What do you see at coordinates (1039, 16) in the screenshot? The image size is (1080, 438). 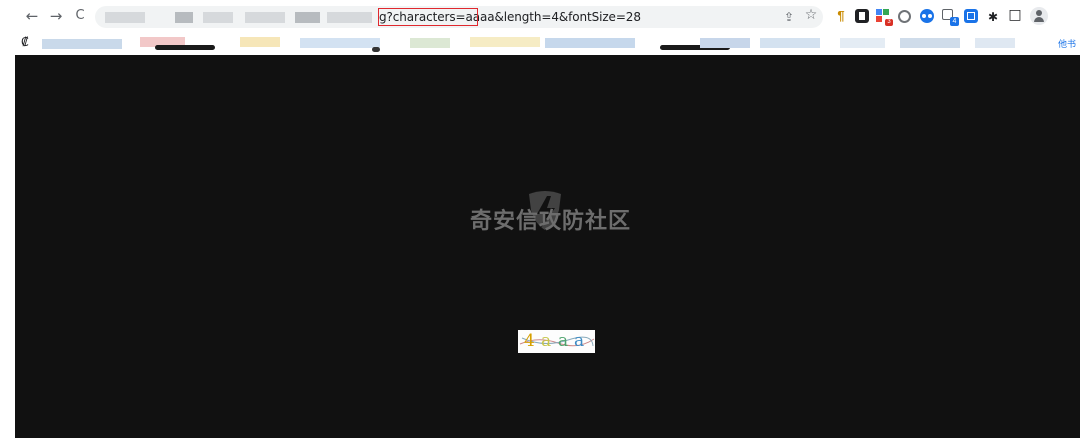 I see `profile-avatar-icon` at bounding box center [1039, 16].